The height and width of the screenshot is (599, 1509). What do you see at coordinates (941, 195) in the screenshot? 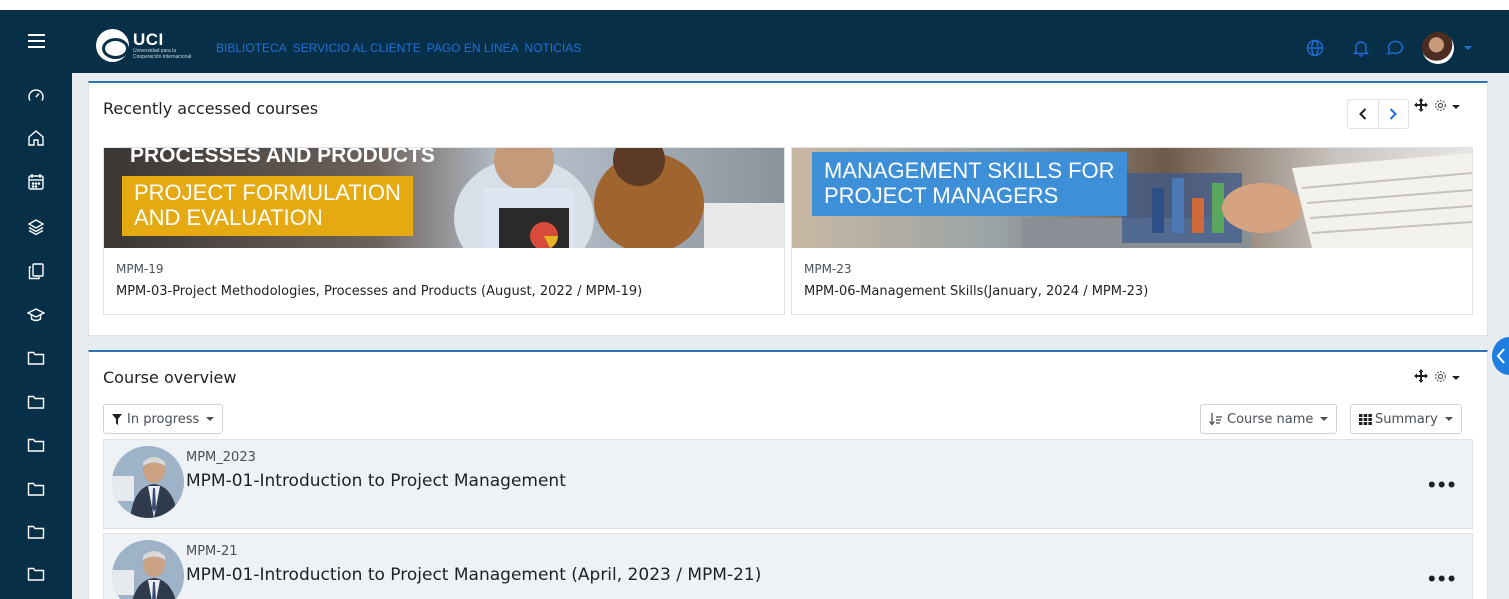
I see `banner-line-2: PROJECT MANAGERS` at bounding box center [941, 195].